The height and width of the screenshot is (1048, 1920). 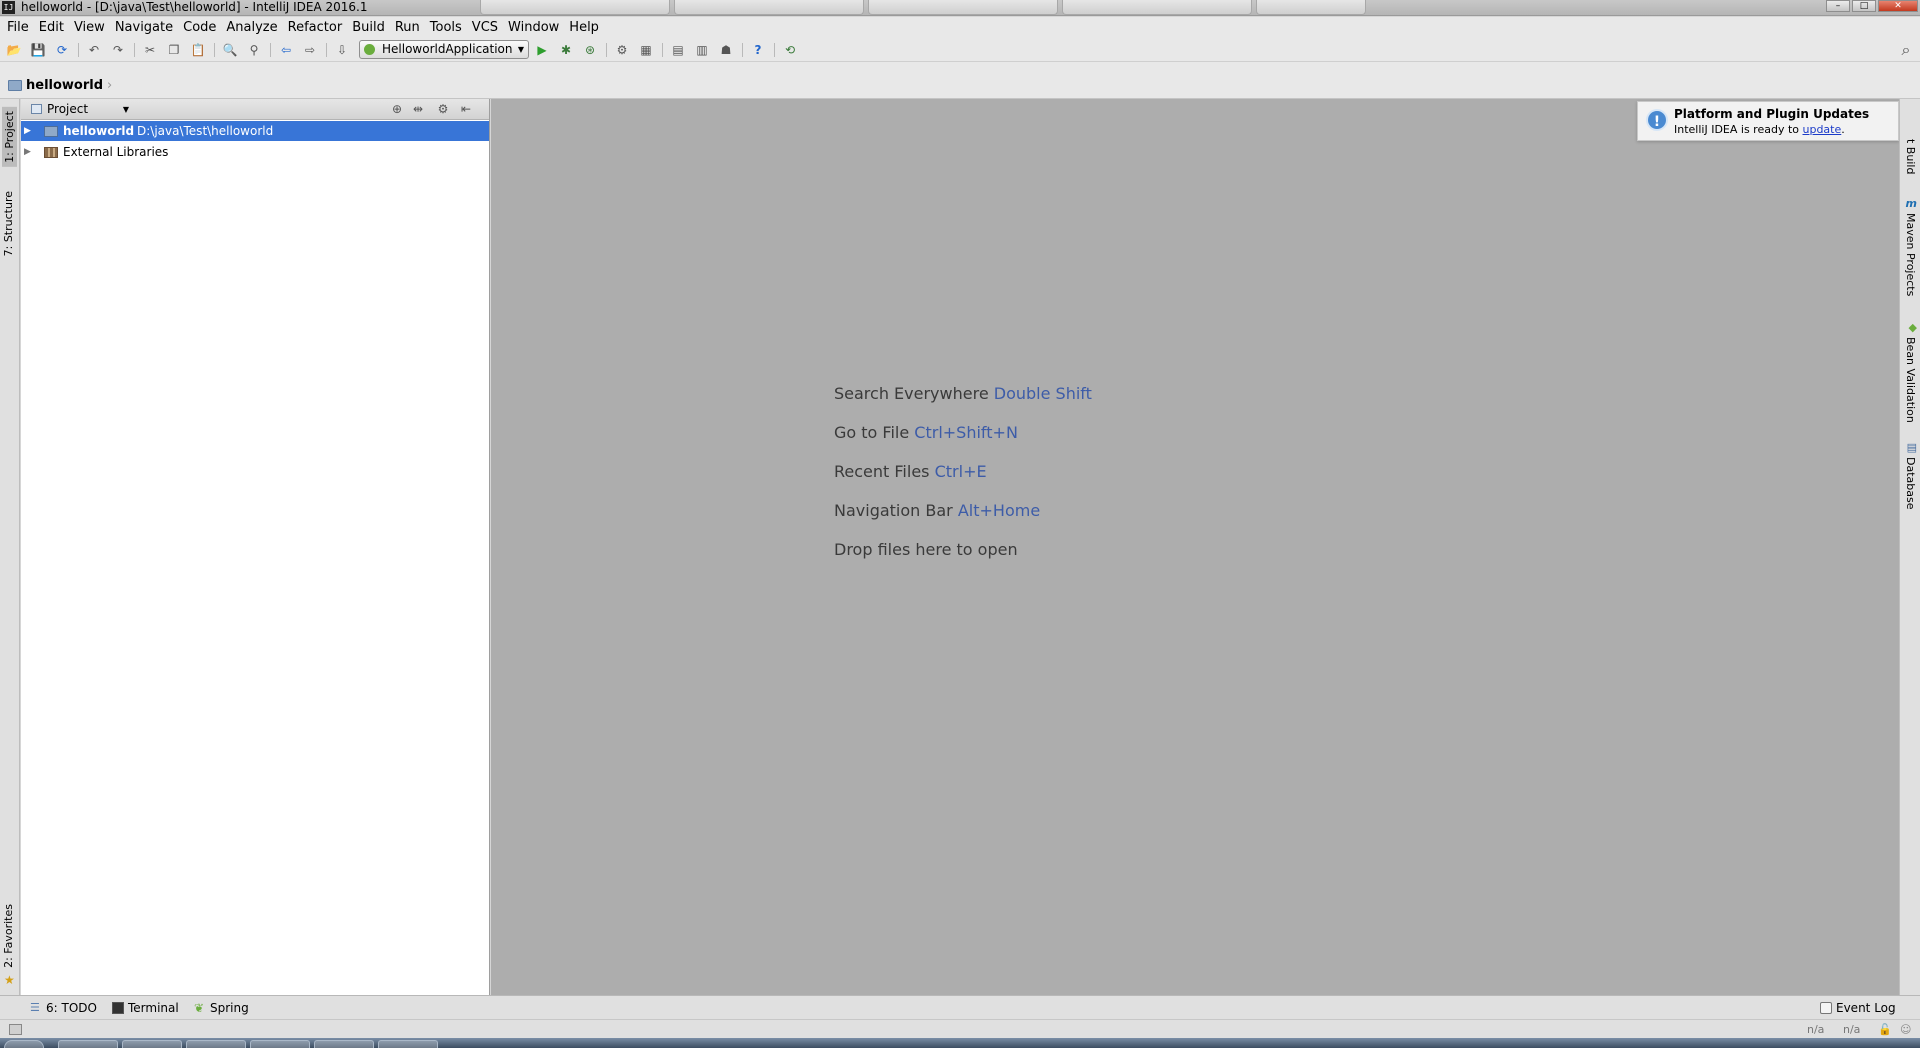 I want to click on tab-structure: 7: Structure, so click(x=8, y=223).